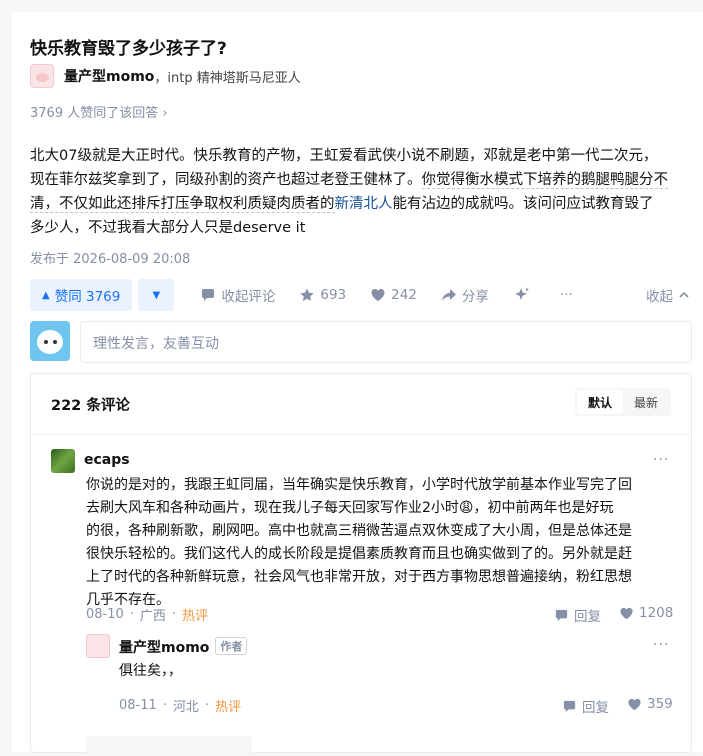 This screenshot has height=756, width=703. I want to click on comment-toggle-label: 收起评论, so click(248, 297).